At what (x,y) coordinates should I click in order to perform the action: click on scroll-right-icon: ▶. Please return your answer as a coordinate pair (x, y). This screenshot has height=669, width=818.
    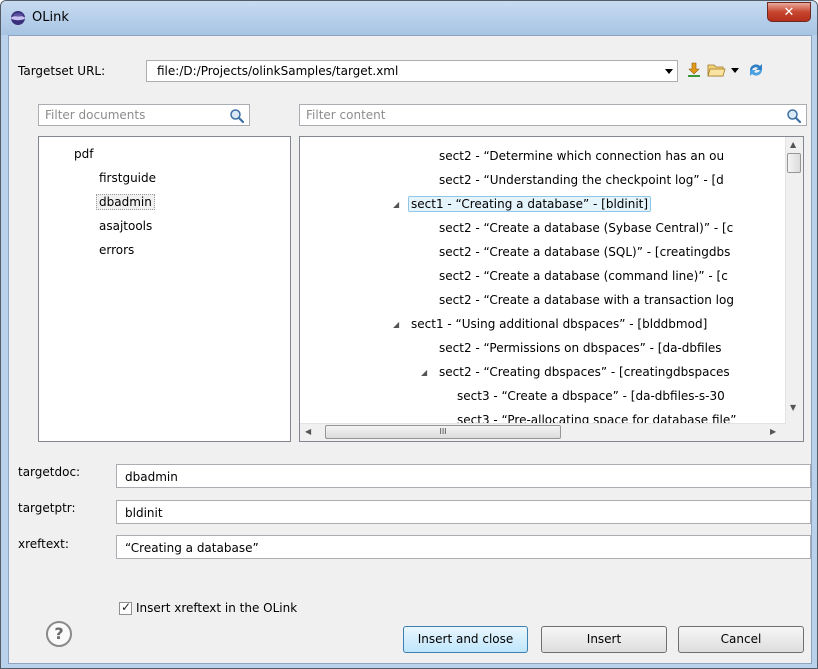
    Looking at the image, I should click on (773, 431).